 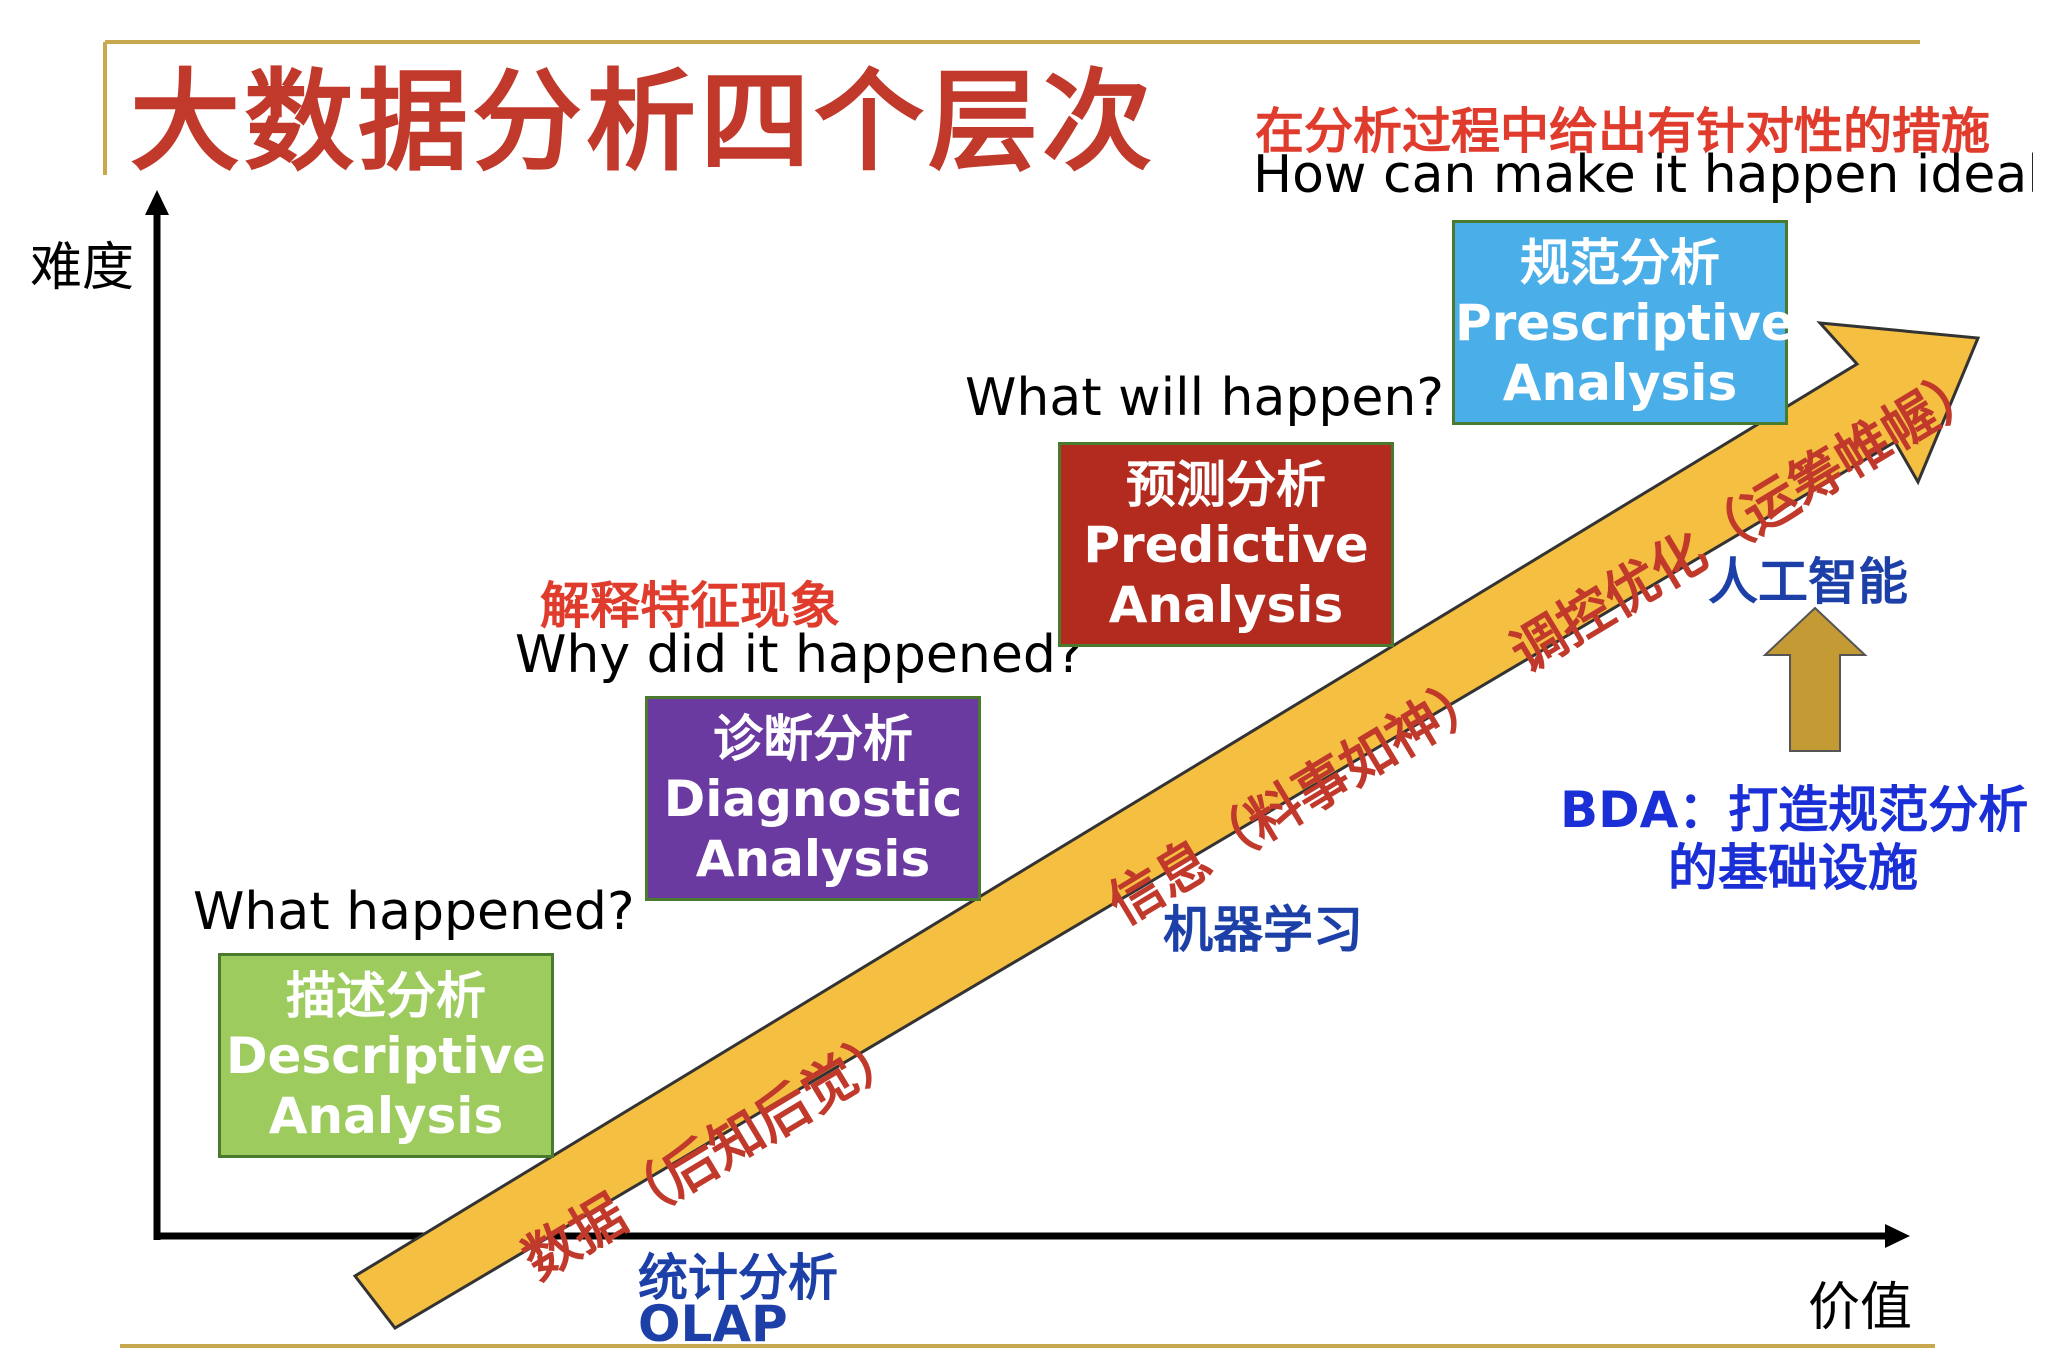 What do you see at coordinates (1643, 175) in the screenshot?
I see `question-prescriptive: How can make it happen ideally?` at bounding box center [1643, 175].